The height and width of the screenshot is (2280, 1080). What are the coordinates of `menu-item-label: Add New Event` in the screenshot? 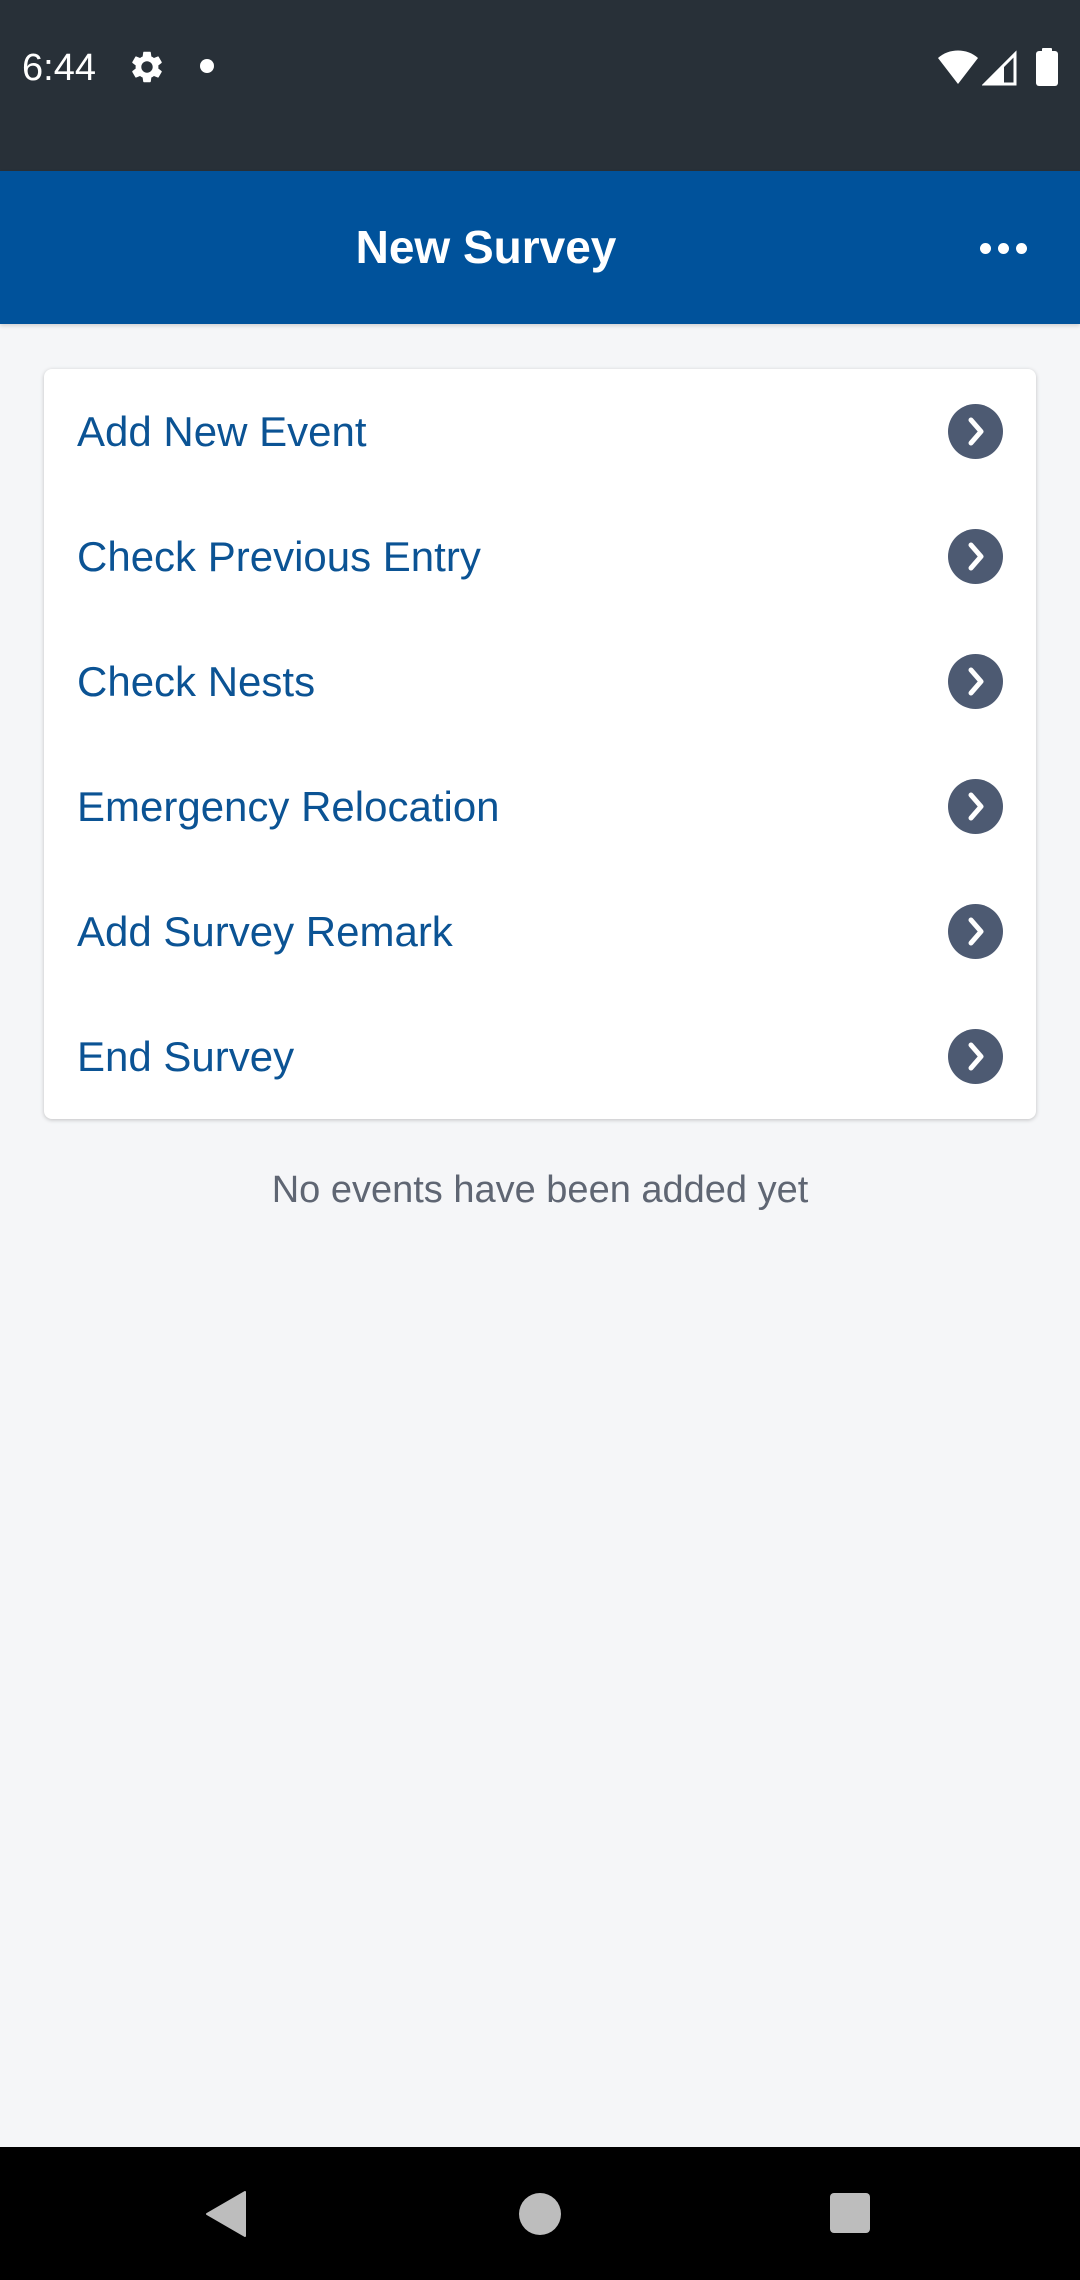 It's located at (222, 431).